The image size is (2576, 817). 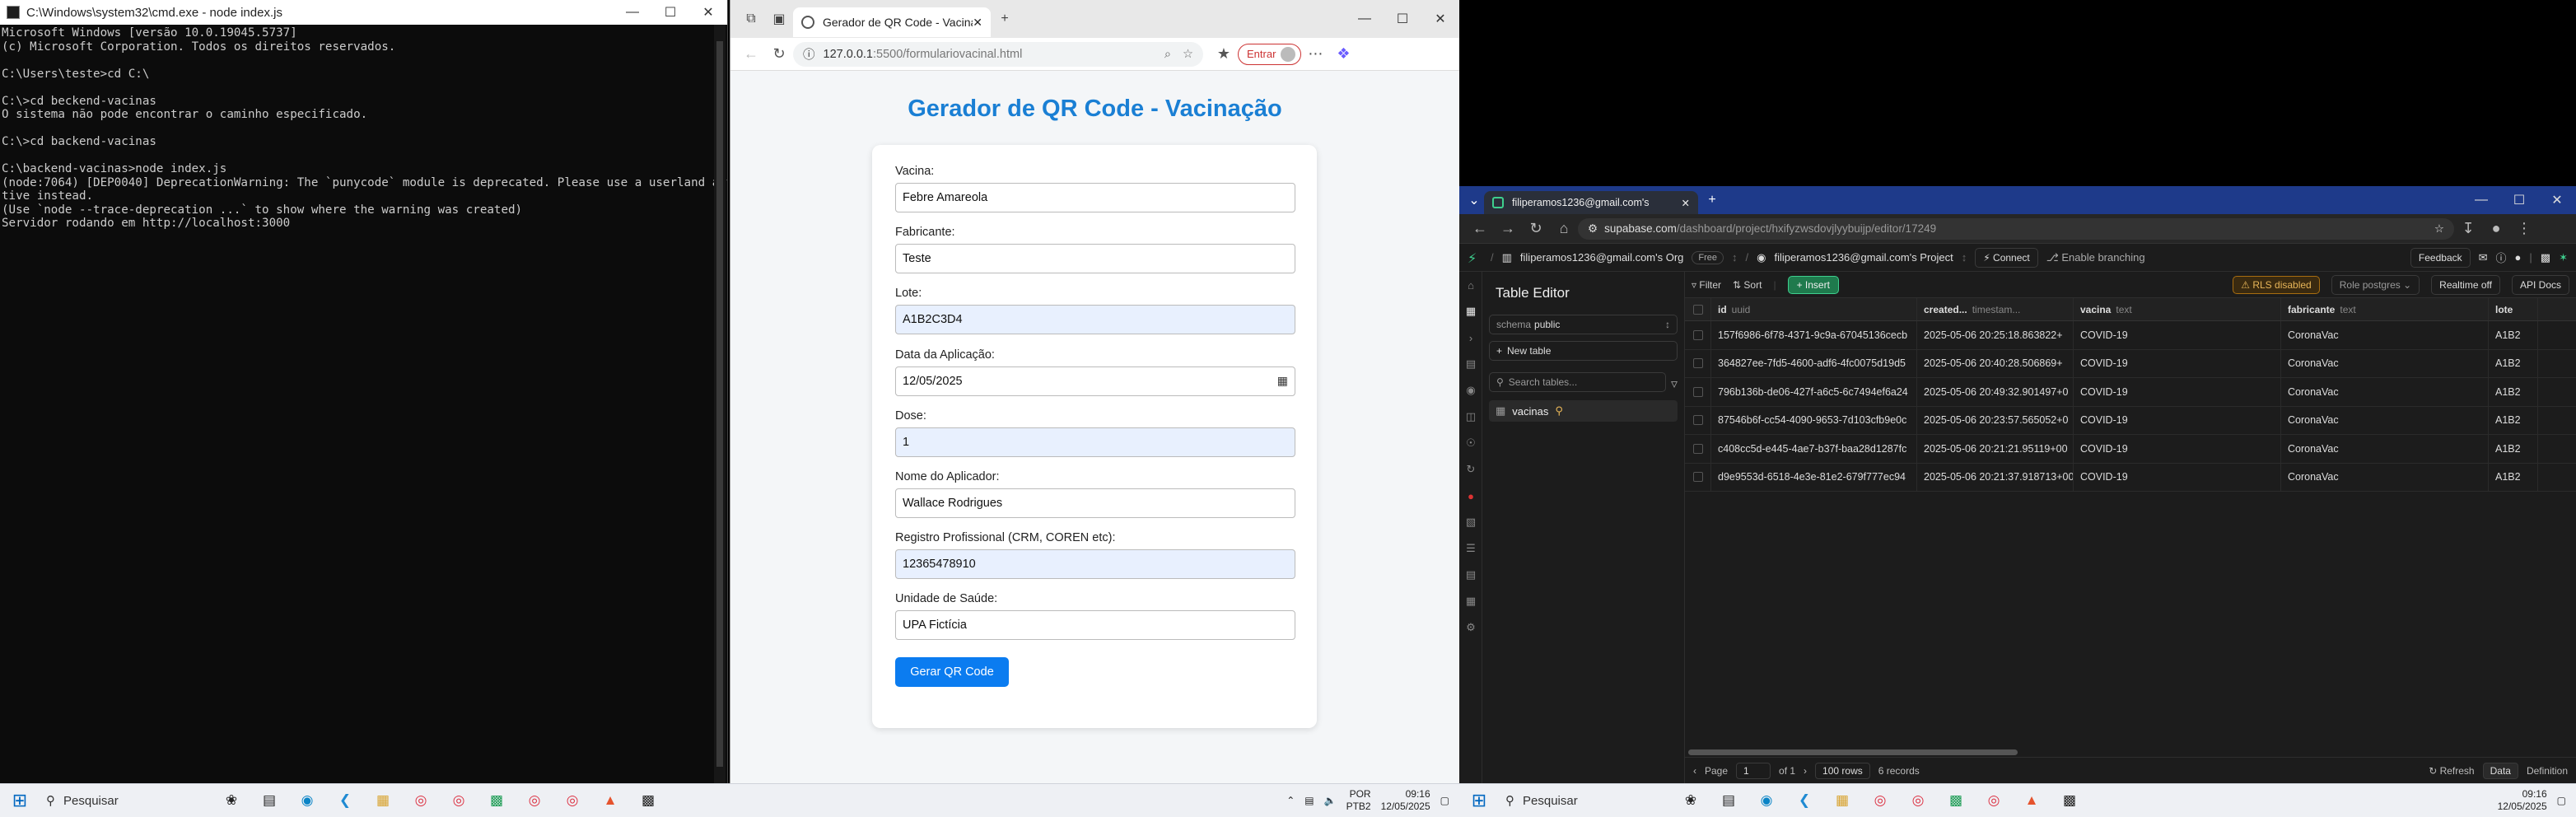 What do you see at coordinates (1583, 351) in the screenshot?
I see `new-table-button: + New table` at bounding box center [1583, 351].